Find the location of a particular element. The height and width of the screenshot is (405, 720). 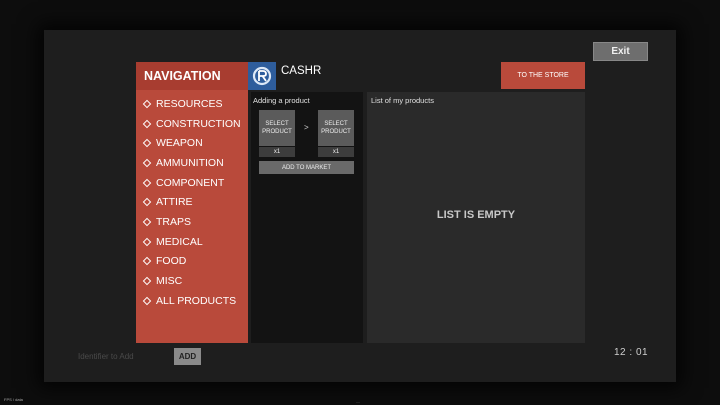

corner-status-text: FPS / data is located at coordinates (13, 399).